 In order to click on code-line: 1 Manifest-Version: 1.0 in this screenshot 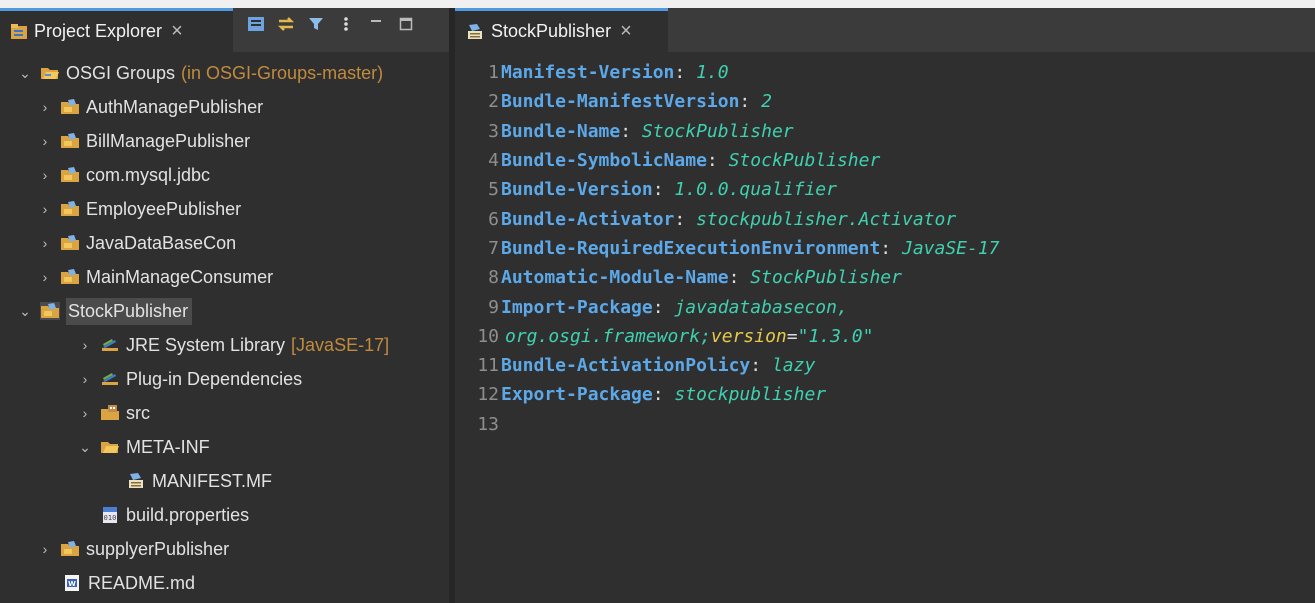, I will do `click(727, 72)`.